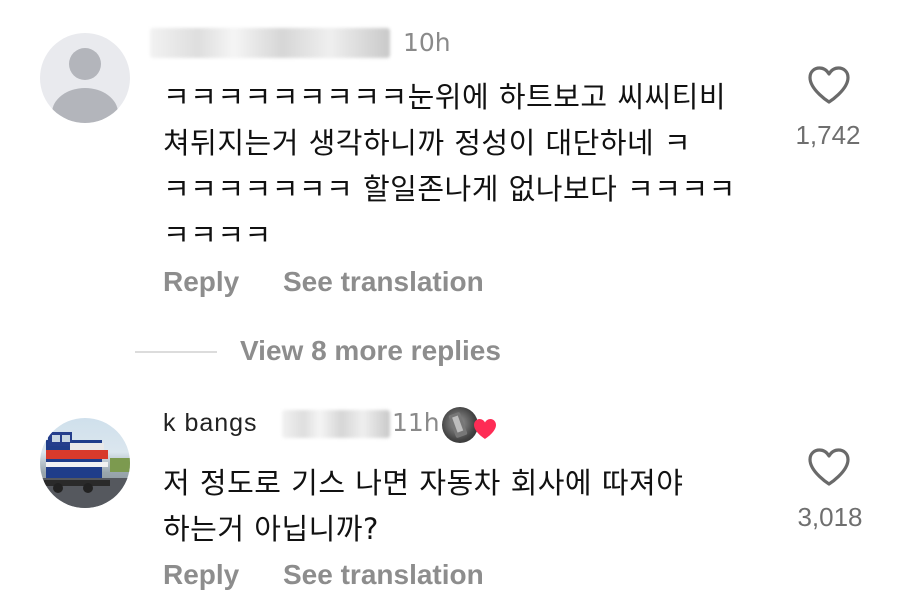 This screenshot has width=900, height=610. I want to click on like-count: 3,018, so click(830, 517).